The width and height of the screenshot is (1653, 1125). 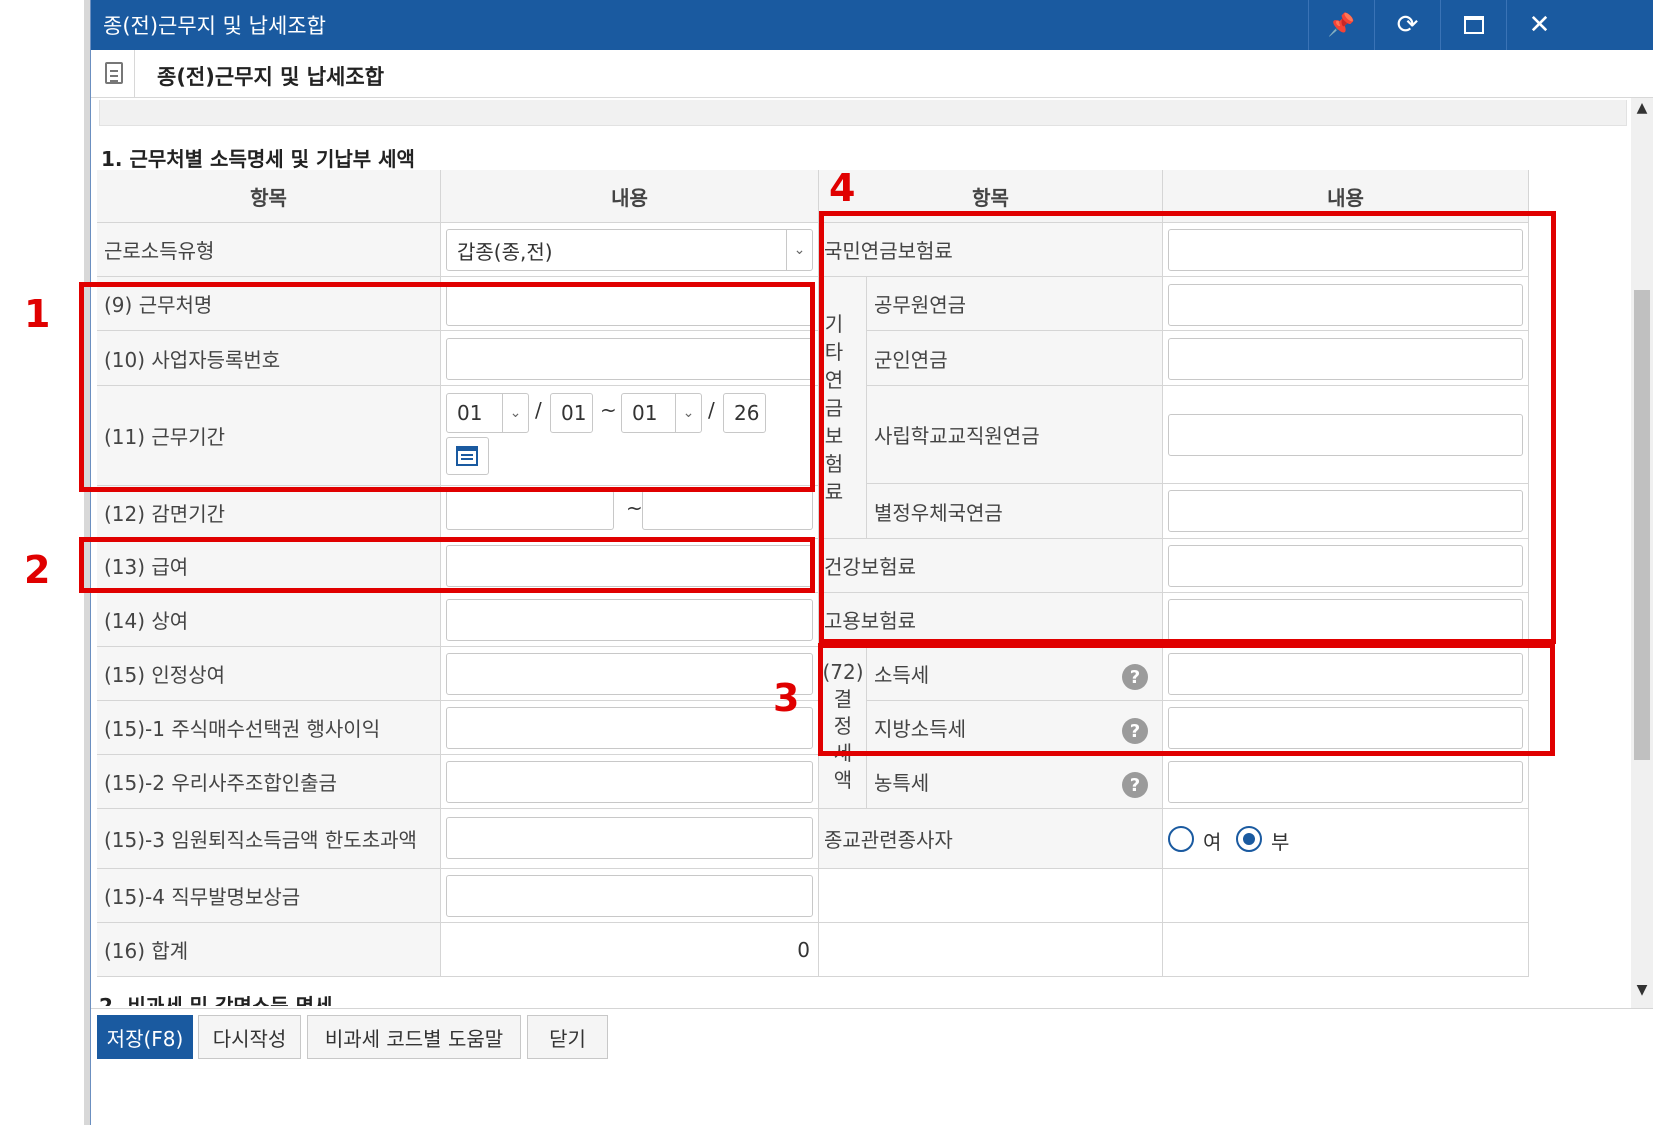 I want to click on maximize-button, so click(x=1473, y=25).